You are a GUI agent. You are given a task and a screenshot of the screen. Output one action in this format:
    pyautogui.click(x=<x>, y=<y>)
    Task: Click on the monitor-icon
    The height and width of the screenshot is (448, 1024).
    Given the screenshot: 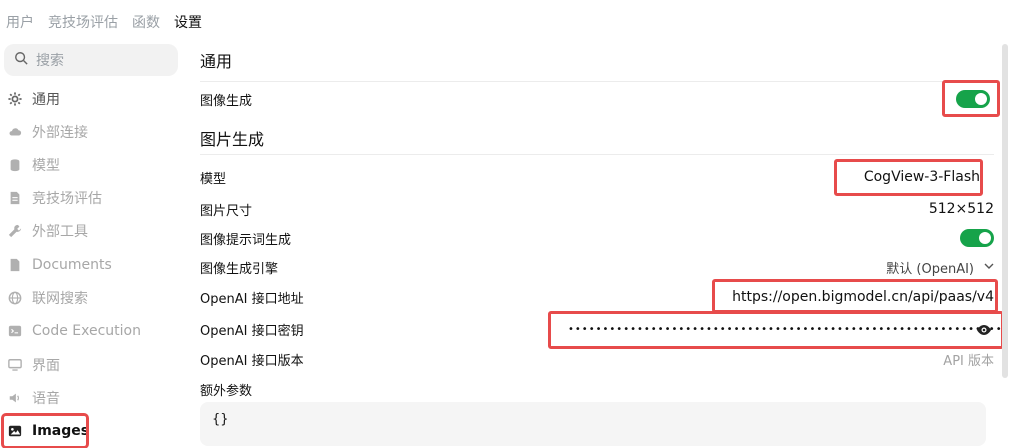 What is the action you would take?
    pyautogui.click(x=15, y=365)
    